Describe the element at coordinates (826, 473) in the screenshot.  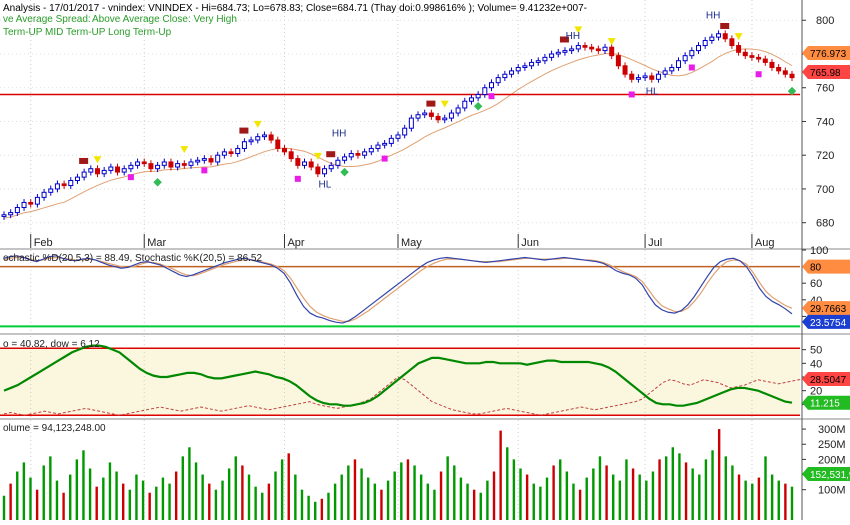
I see `value-tag: 152,531,9` at that location.